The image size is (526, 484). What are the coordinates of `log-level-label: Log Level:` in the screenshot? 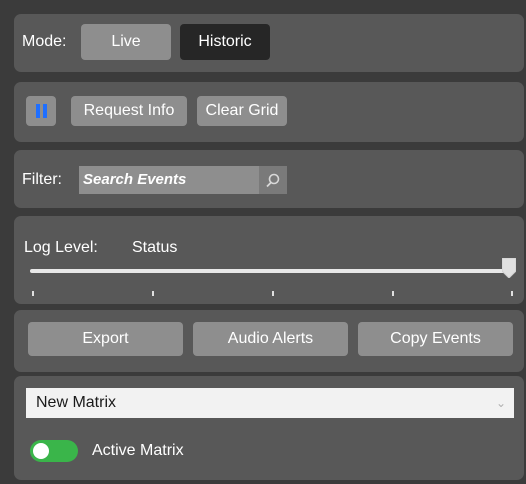 It's located at (61, 247).